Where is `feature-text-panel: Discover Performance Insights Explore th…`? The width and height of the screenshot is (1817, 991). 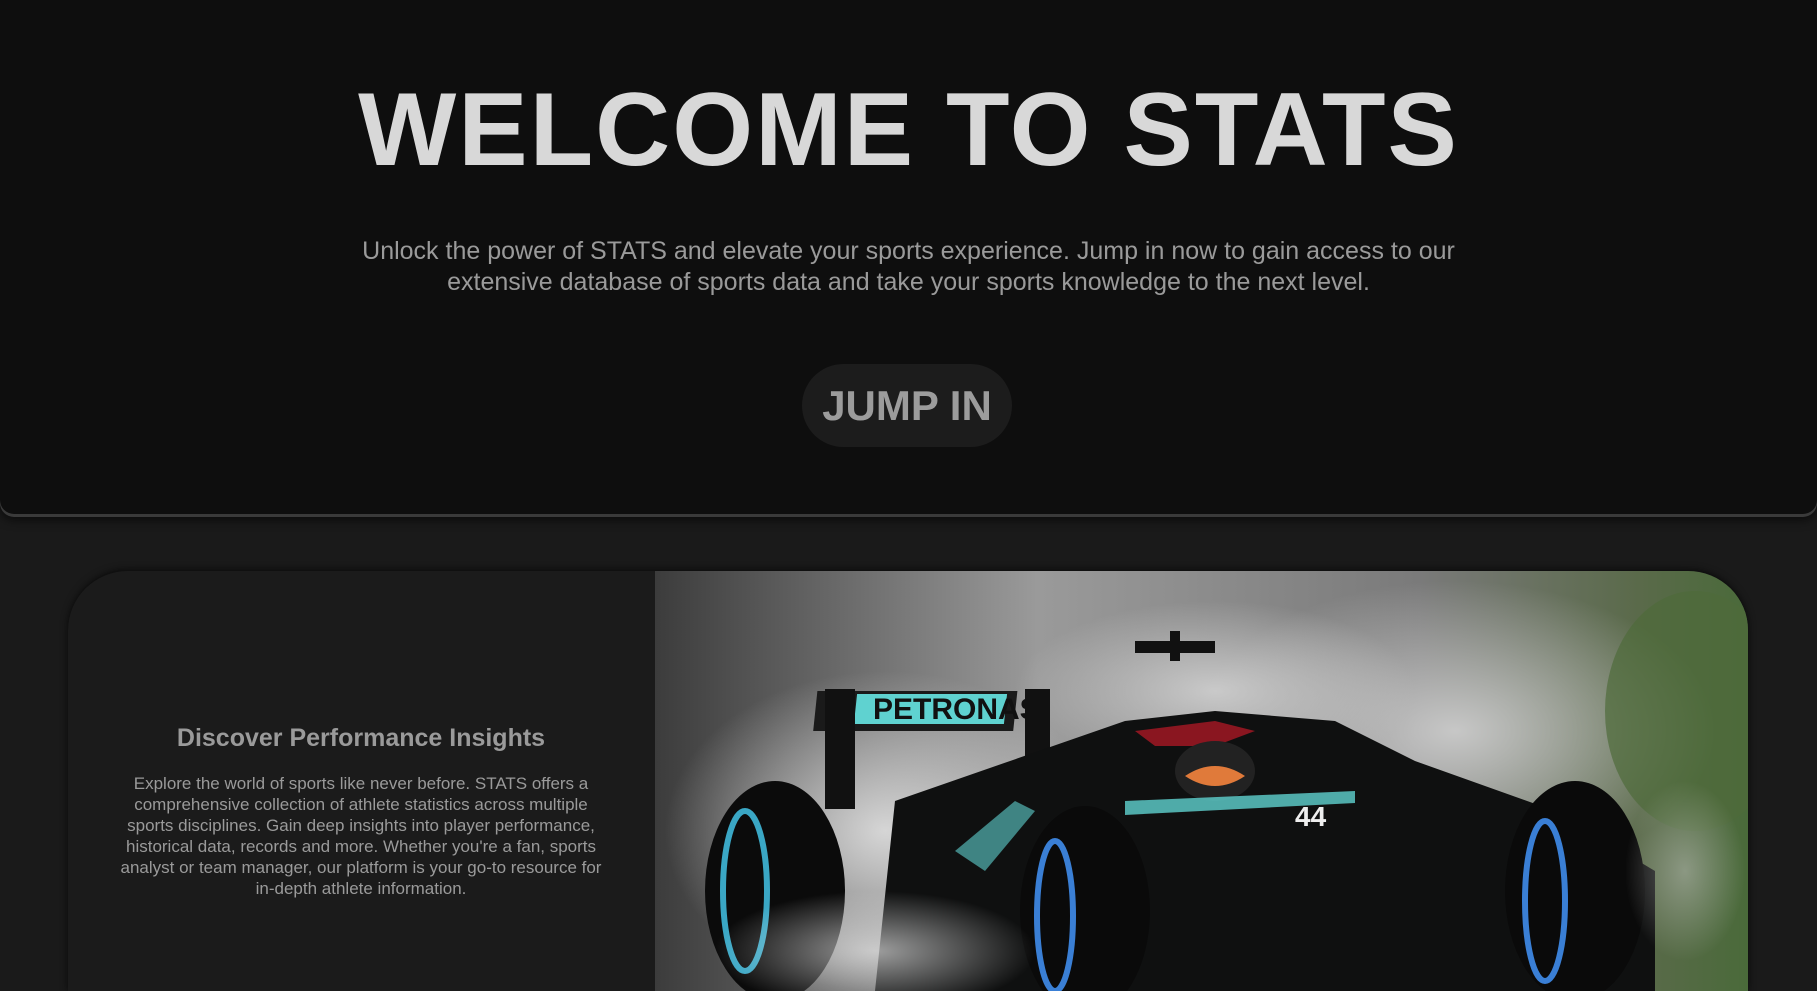
feature-text-panel: Discover Performance Insights Explore th… is located at coordinates (361, 781).